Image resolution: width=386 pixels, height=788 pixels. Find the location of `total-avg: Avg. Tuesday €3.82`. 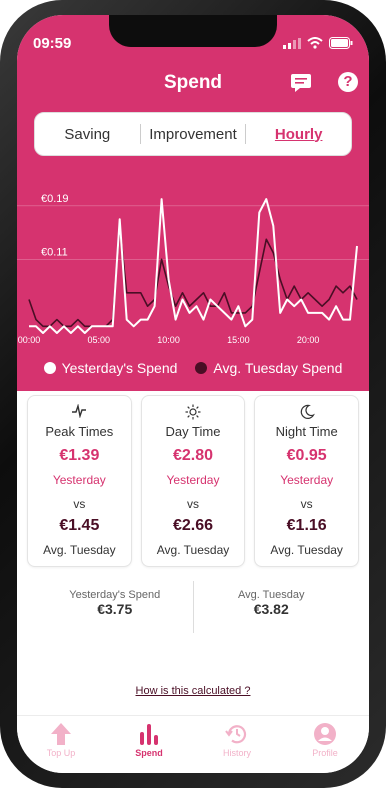

total-avg: Avg. Tuesday €3.82 is located at coordinates (272, 607).